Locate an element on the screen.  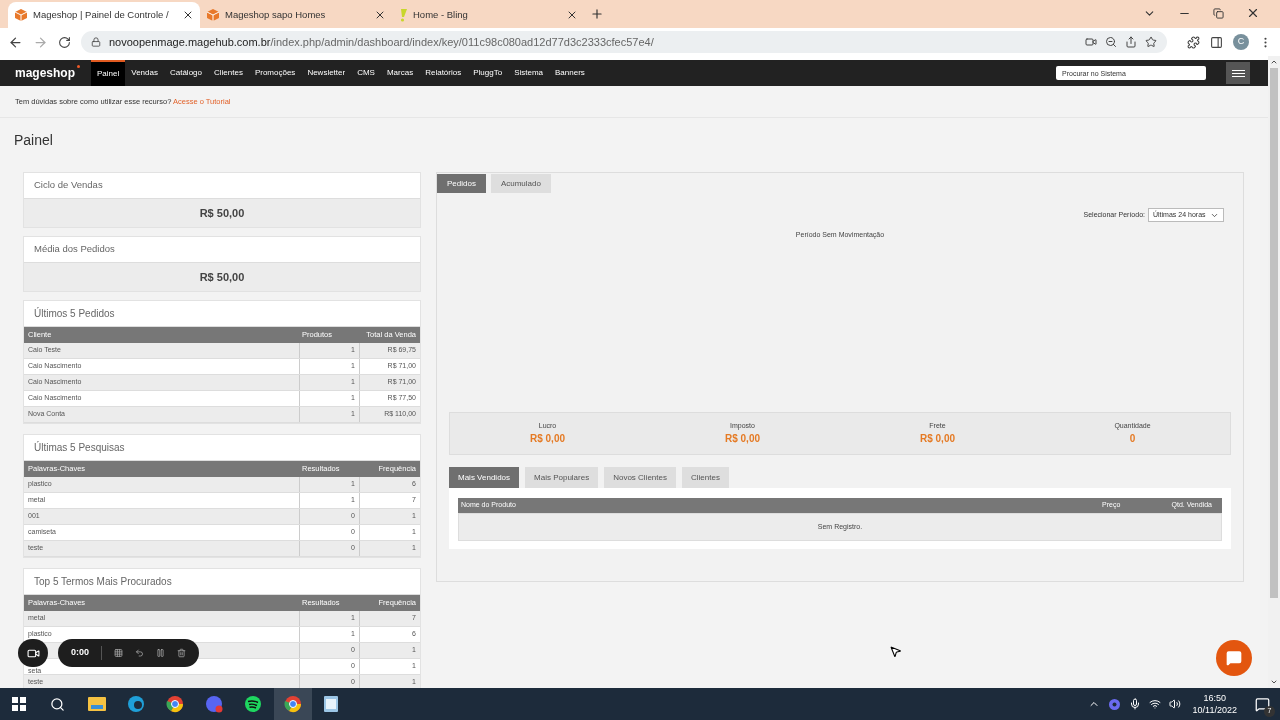
tab-title: Mageshop sapo Homes is located at coordinates (276, 14).